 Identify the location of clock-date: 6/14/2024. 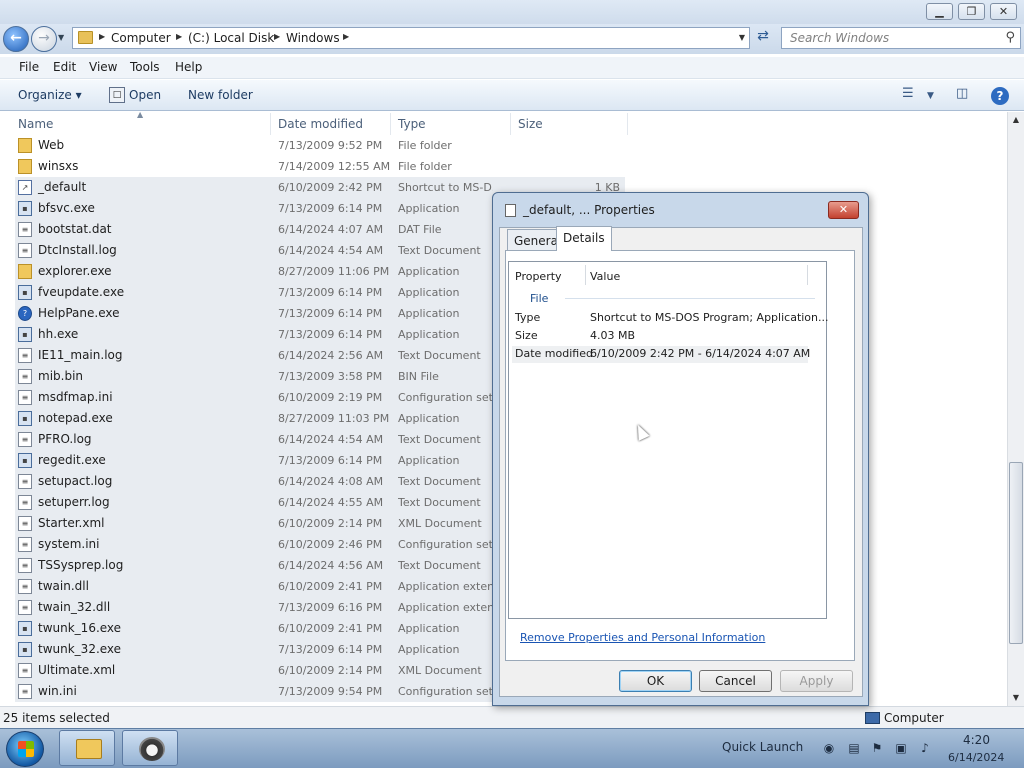
(976, 757).